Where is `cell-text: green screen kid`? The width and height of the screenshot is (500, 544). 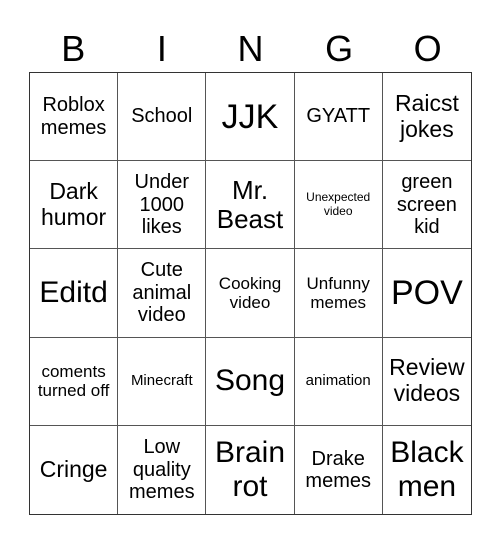
cell-text: green screen kid is located at coordinates (426, 204).